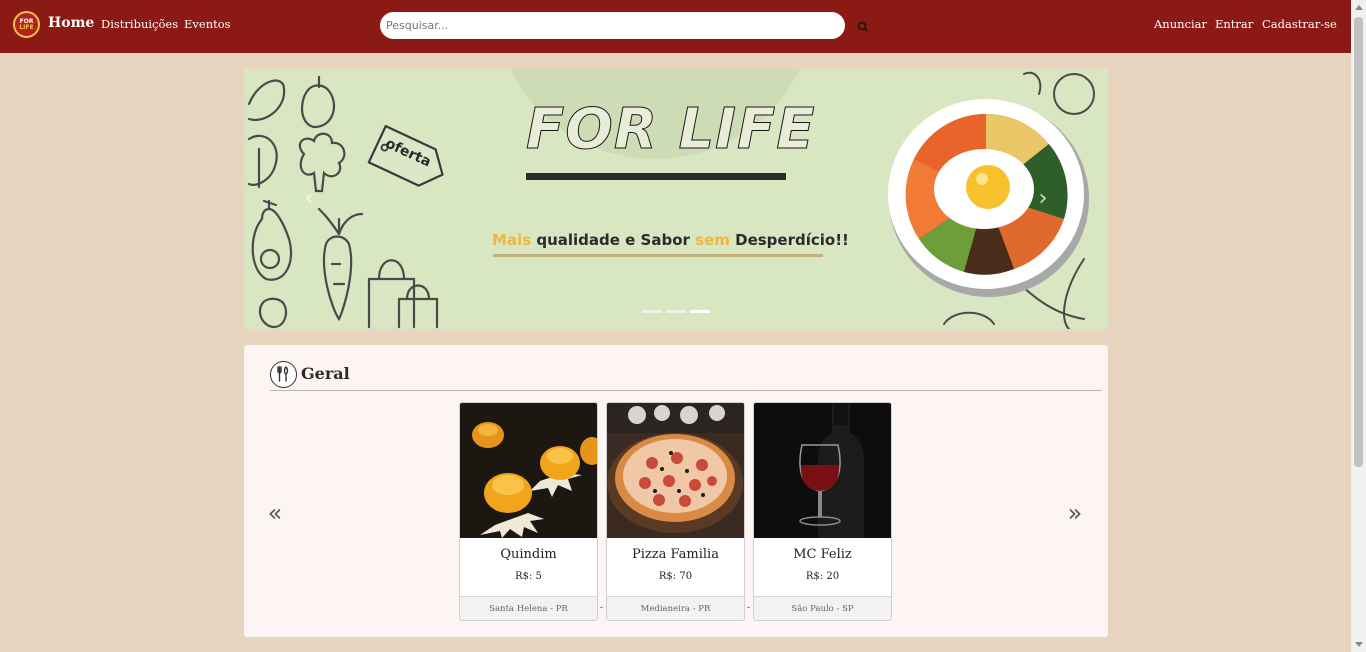  Describe the element at coordinates (528, 576) in the screenshot. I see `product-price: R$: 5` at that location.